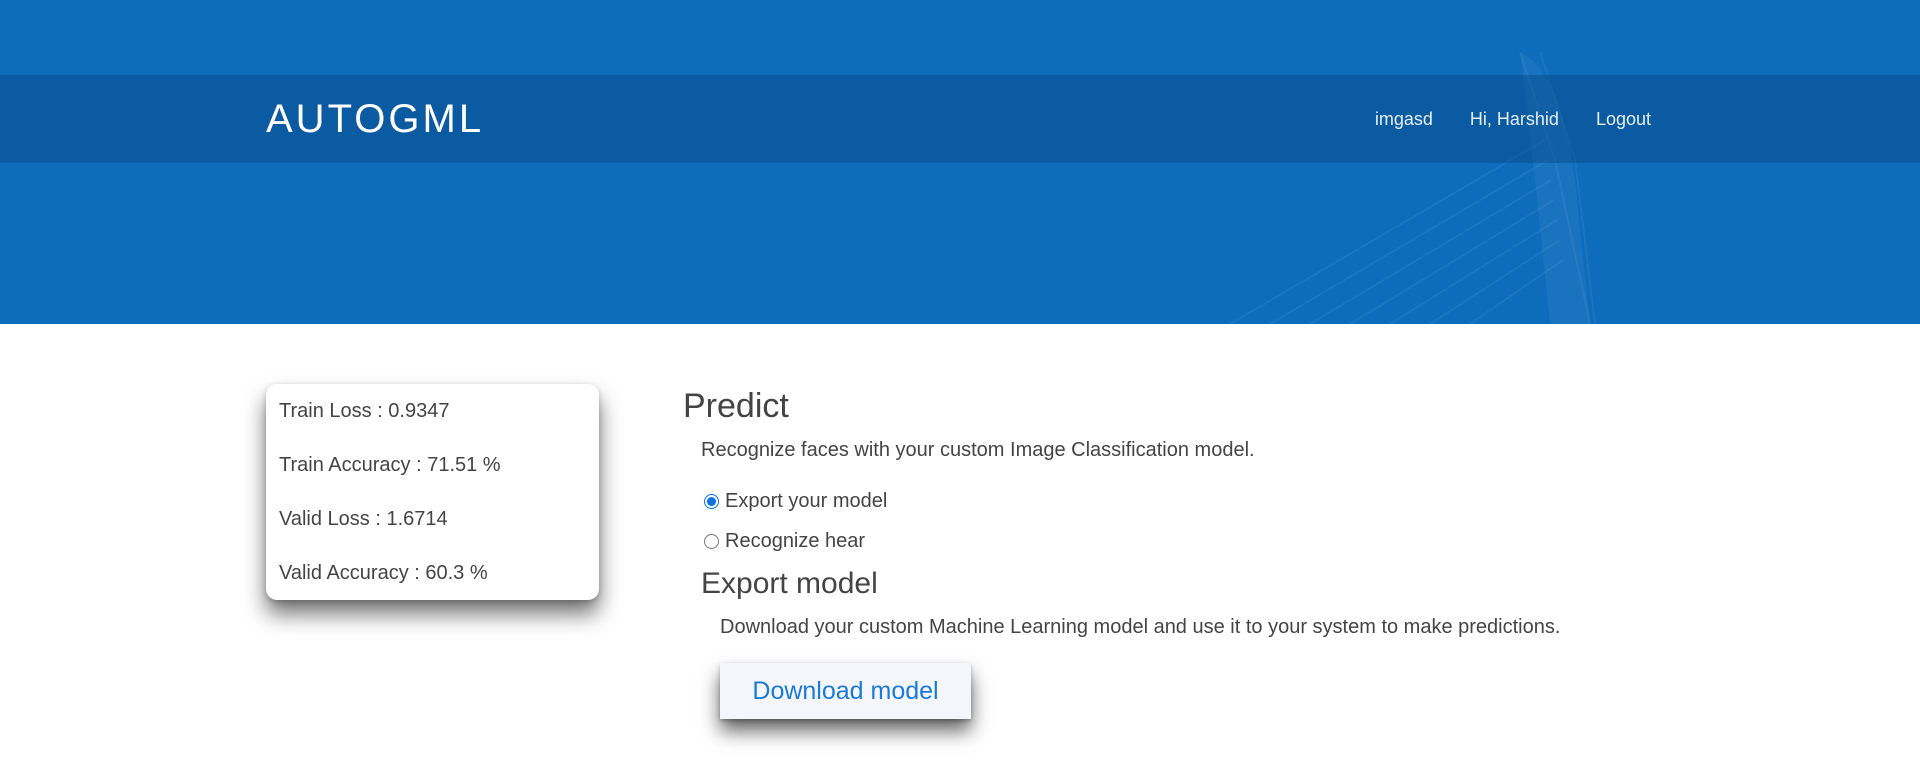  I want to click on train-accuracy-stat: Train Accuracy : 71.51 %, so click(390, 465).